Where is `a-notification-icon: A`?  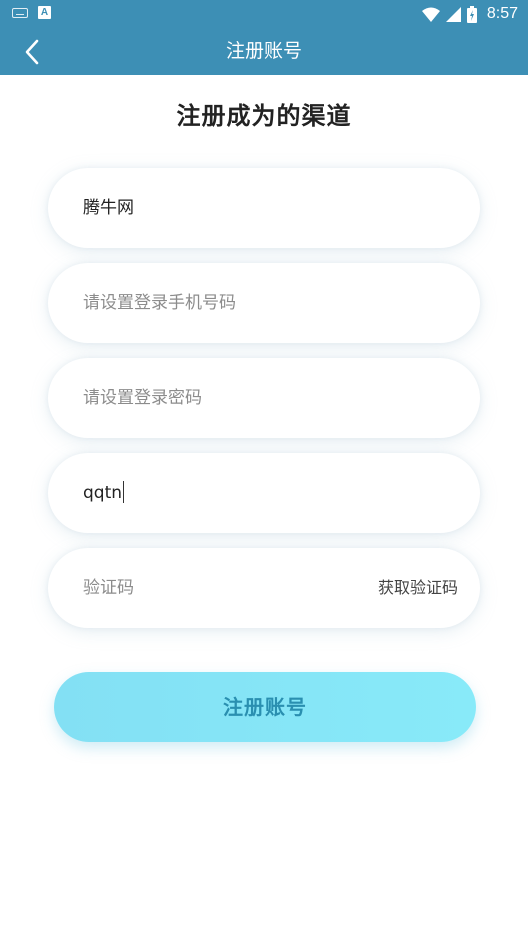 a-notification-icon: A is located at coordinates (44, 12).